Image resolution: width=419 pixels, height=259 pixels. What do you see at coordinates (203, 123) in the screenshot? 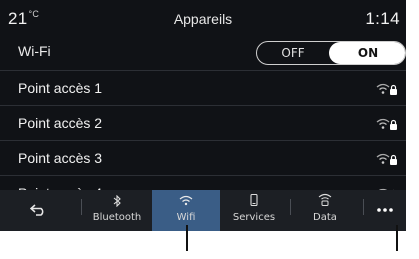
I see `list-item: Point accès 2` at bounding box center [203, 123].